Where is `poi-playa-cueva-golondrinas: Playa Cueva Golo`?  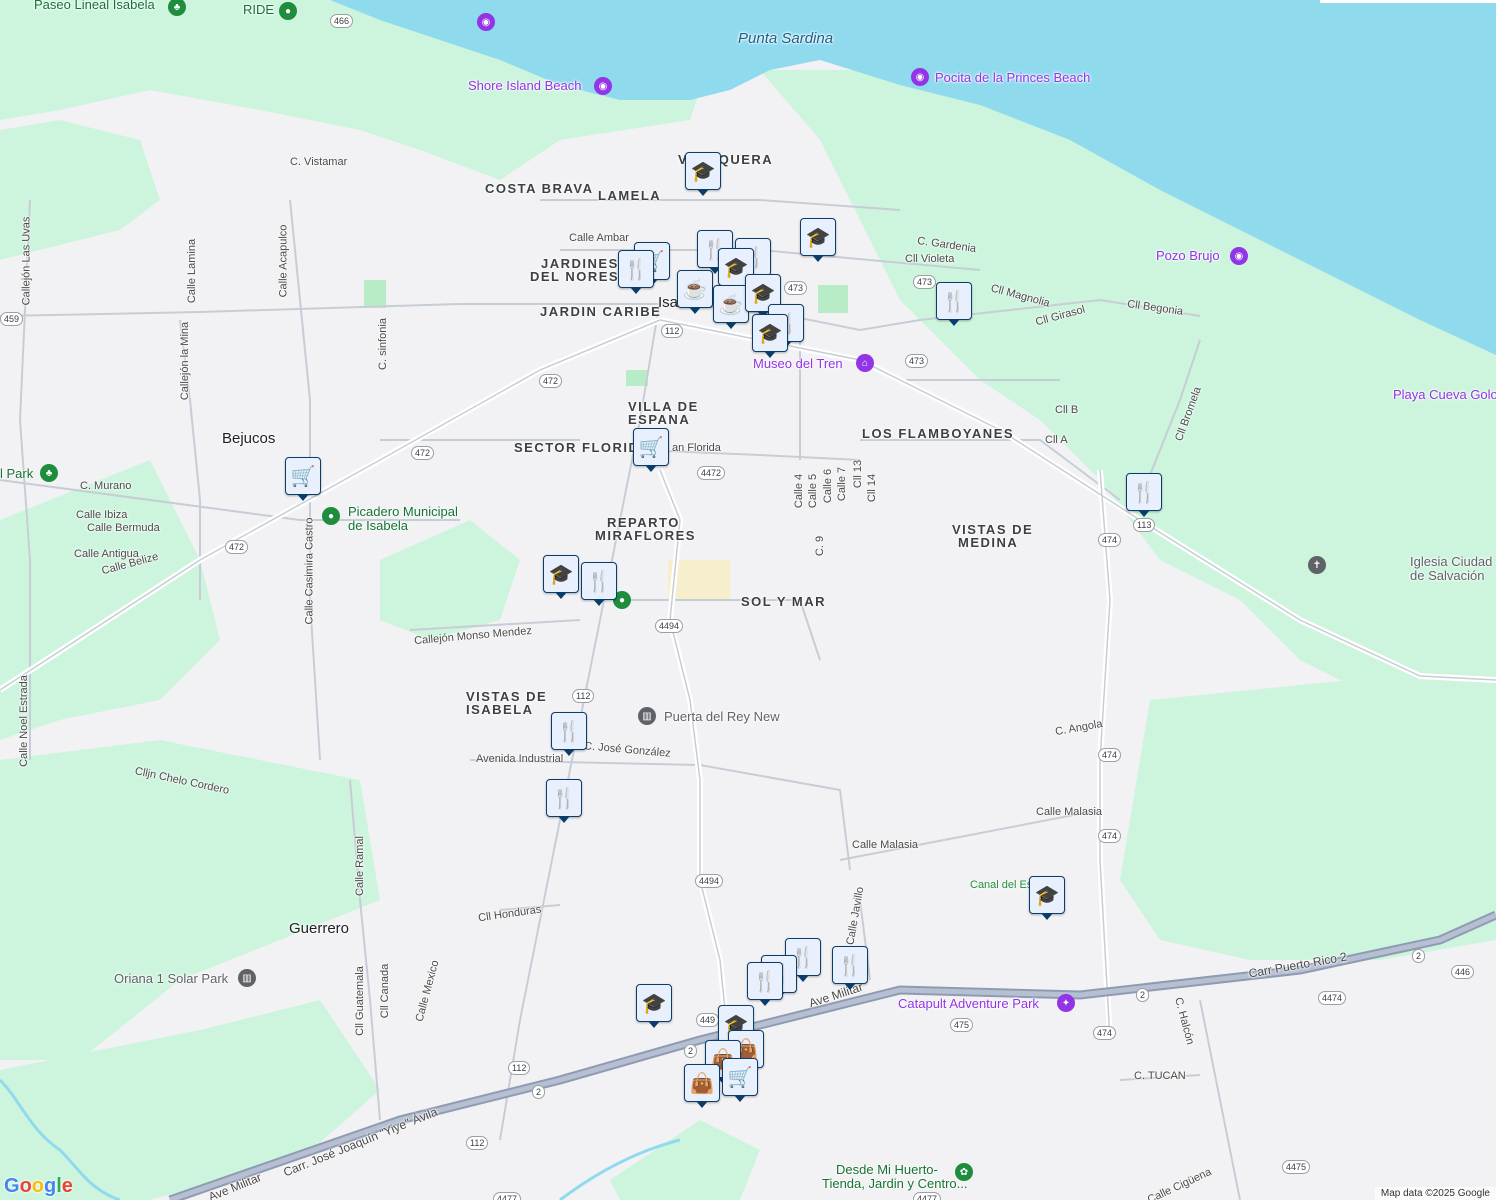
poi-playa-cueva-golondrinas: Playa Cueva Golo is located at coordinates (1444, 394).